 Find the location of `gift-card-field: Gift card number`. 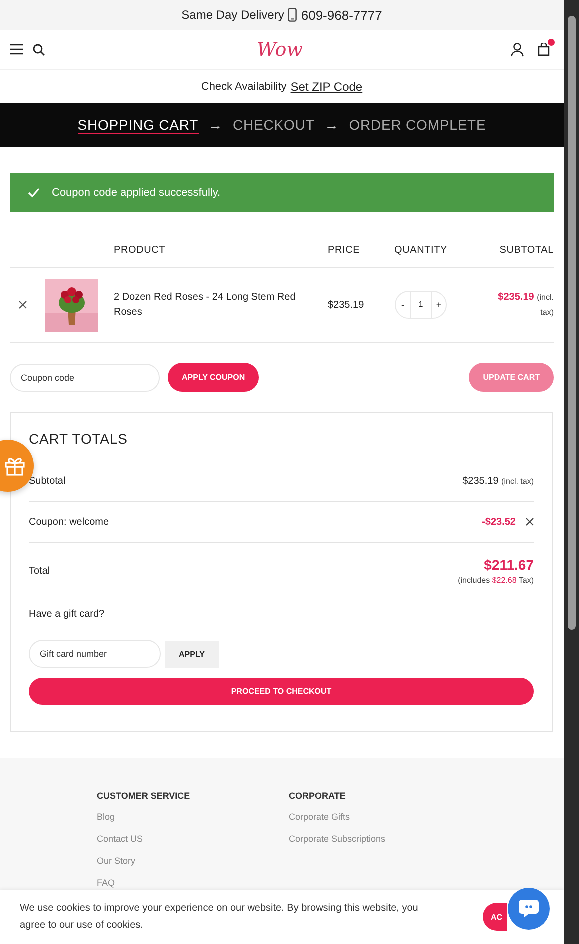

gift-card-field: Gift card number is located at coordinates (95, 654).